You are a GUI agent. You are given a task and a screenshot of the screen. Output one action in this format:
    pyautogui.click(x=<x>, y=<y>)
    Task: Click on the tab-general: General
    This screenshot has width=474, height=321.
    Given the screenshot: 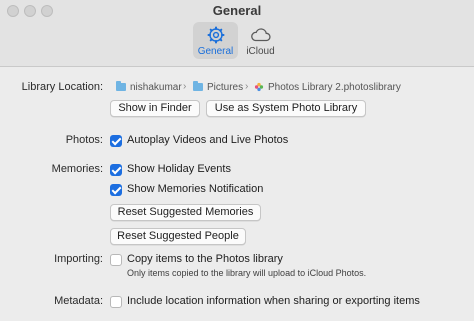 What is the action you would take?
    pyautogui.click(x=215, y=40)
    